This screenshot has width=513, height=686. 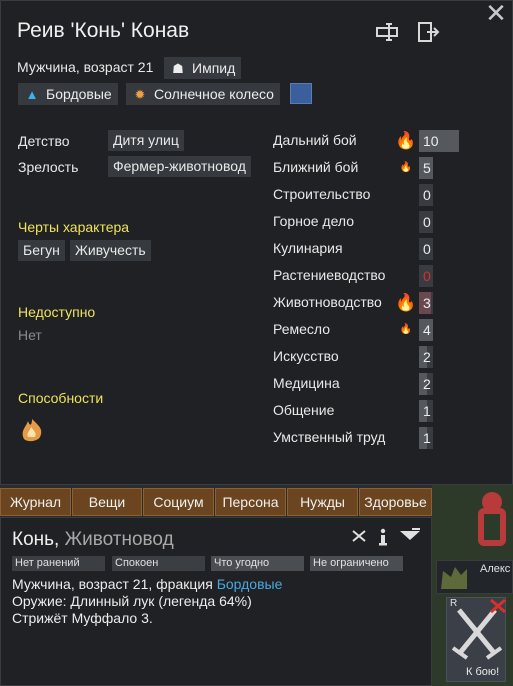 I want to click on tab-gear: Вещи, so click(x=107, y=502).